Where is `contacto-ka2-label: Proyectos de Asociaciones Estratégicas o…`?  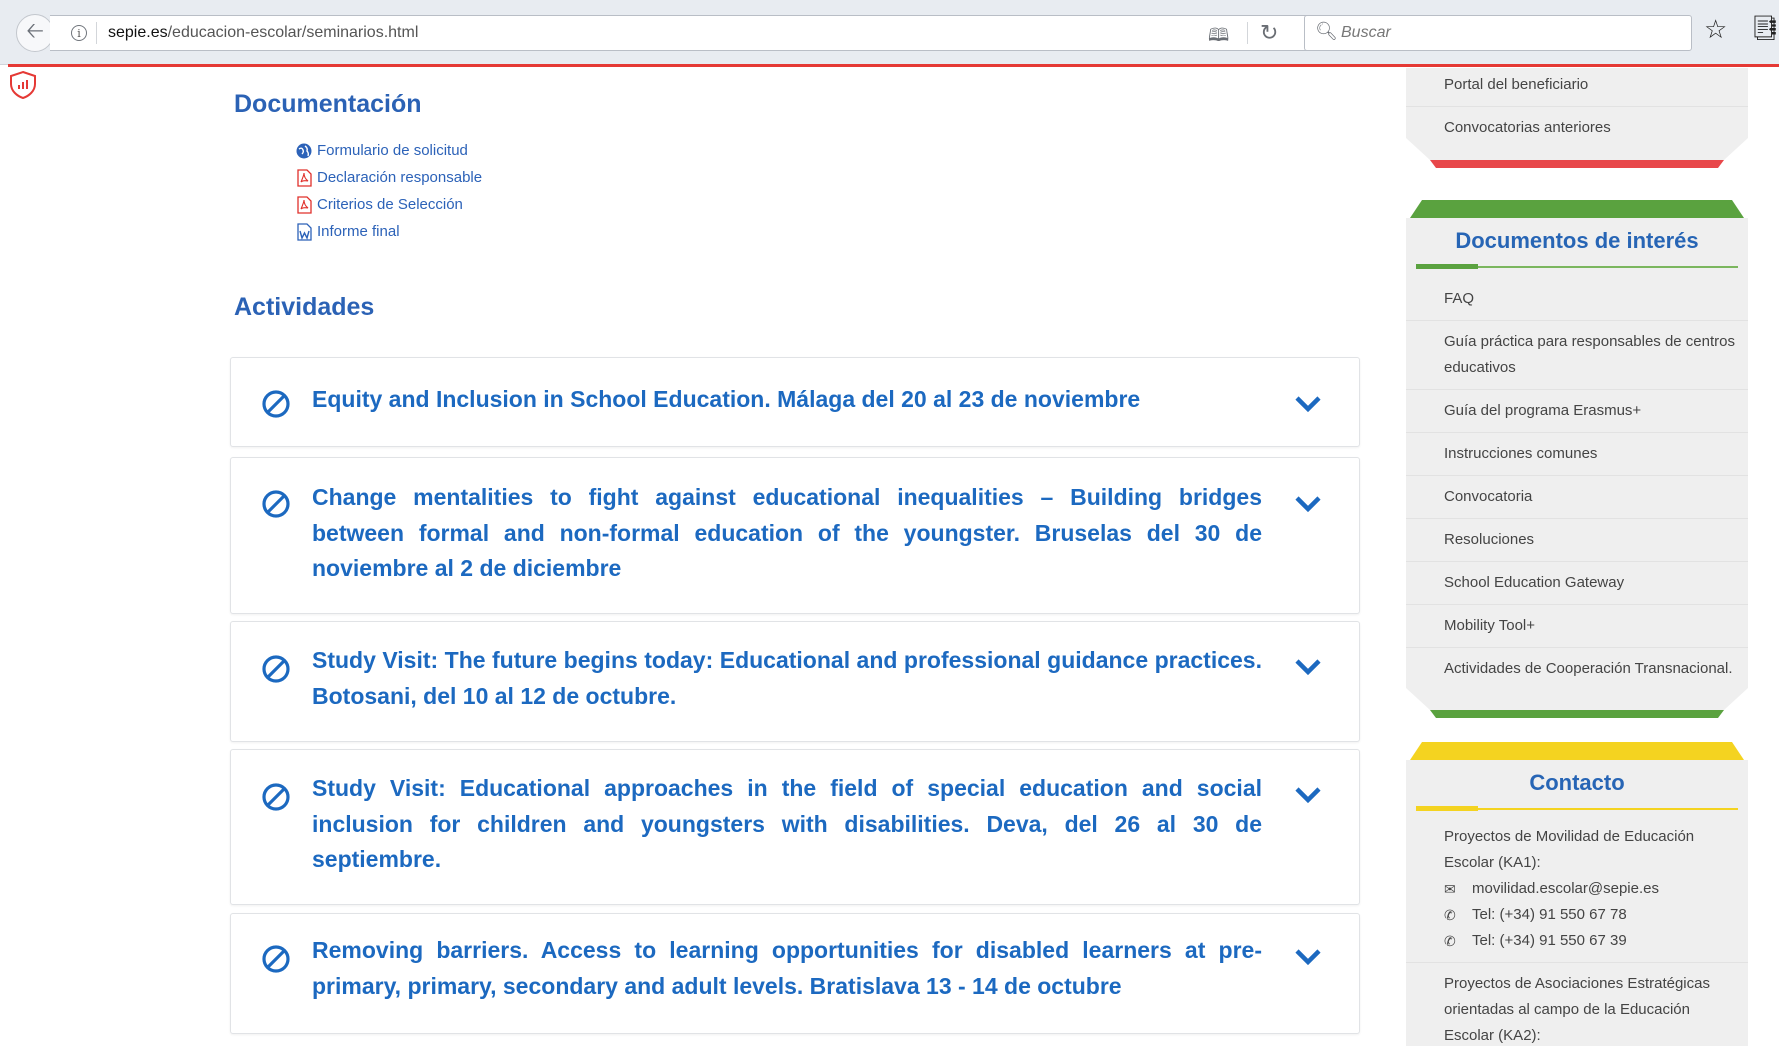
contacto-ka2-label: Proyectos de Asociaciones Estratégicas o… is located at coordinates (1577, 1009).